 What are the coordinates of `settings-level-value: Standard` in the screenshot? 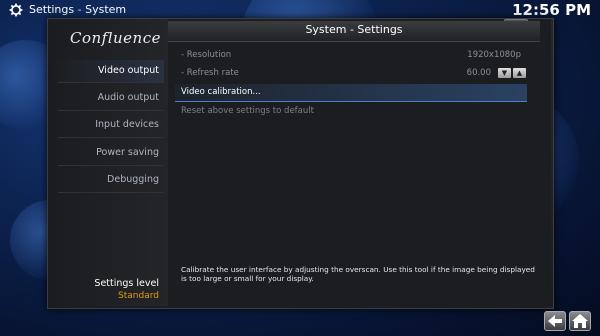 It's located at (103, 296).